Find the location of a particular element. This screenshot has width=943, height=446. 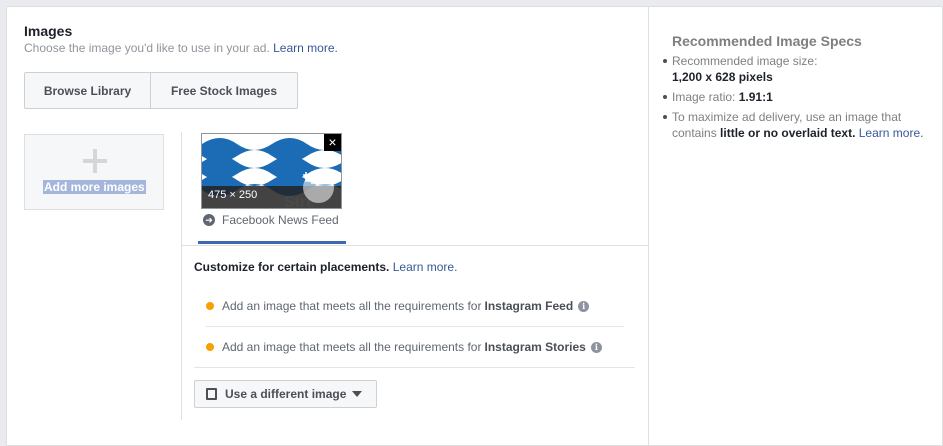

spec-size-label: Recommended image size: is located at coordinates (745, 61).